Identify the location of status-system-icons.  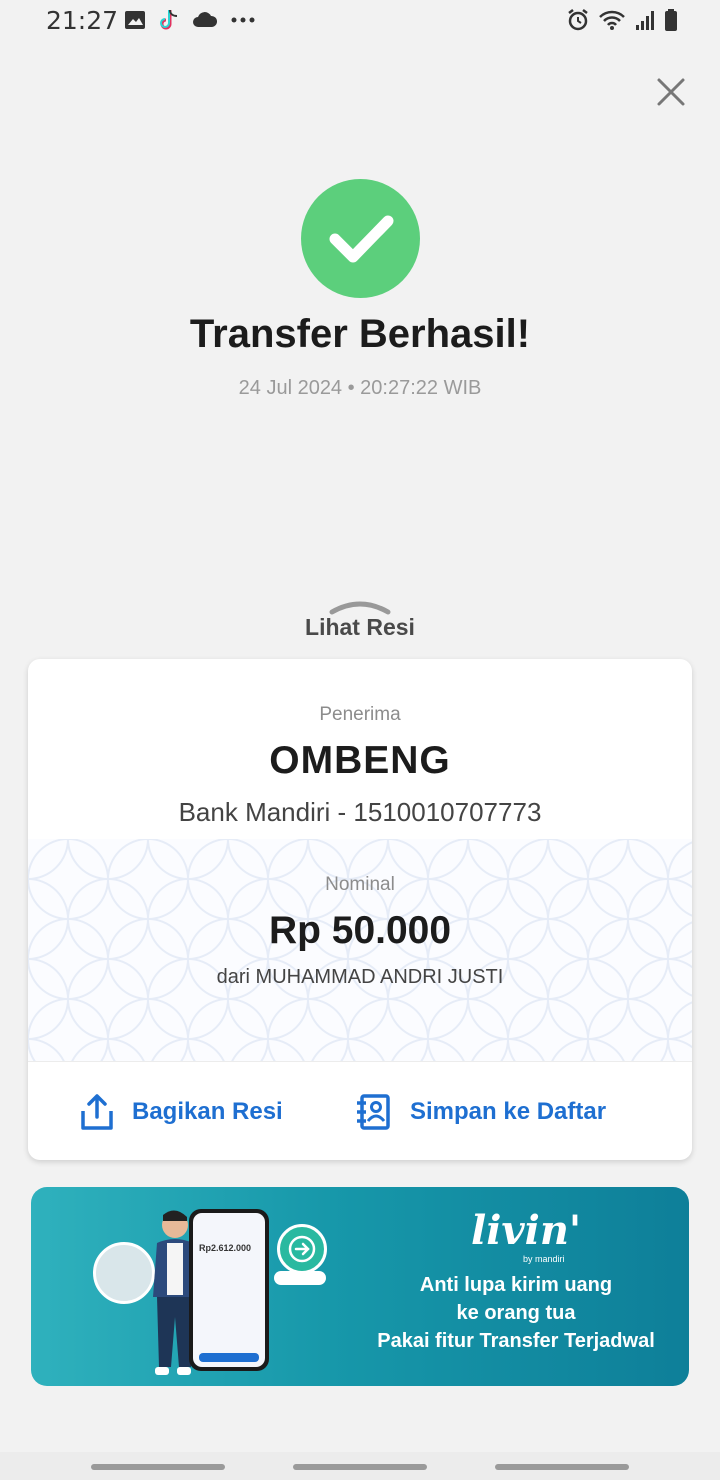
(622, 20).